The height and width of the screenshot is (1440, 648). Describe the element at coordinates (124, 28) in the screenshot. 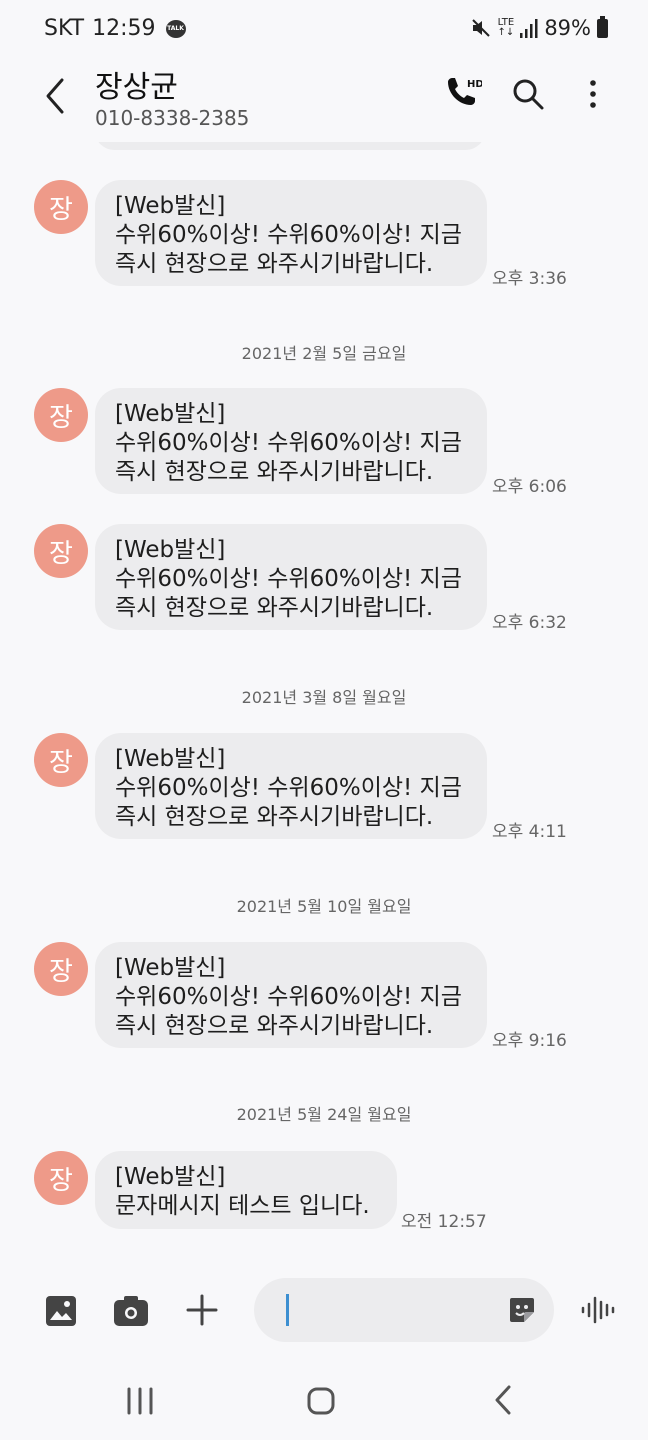

I see `clock: 12:59` at that location.